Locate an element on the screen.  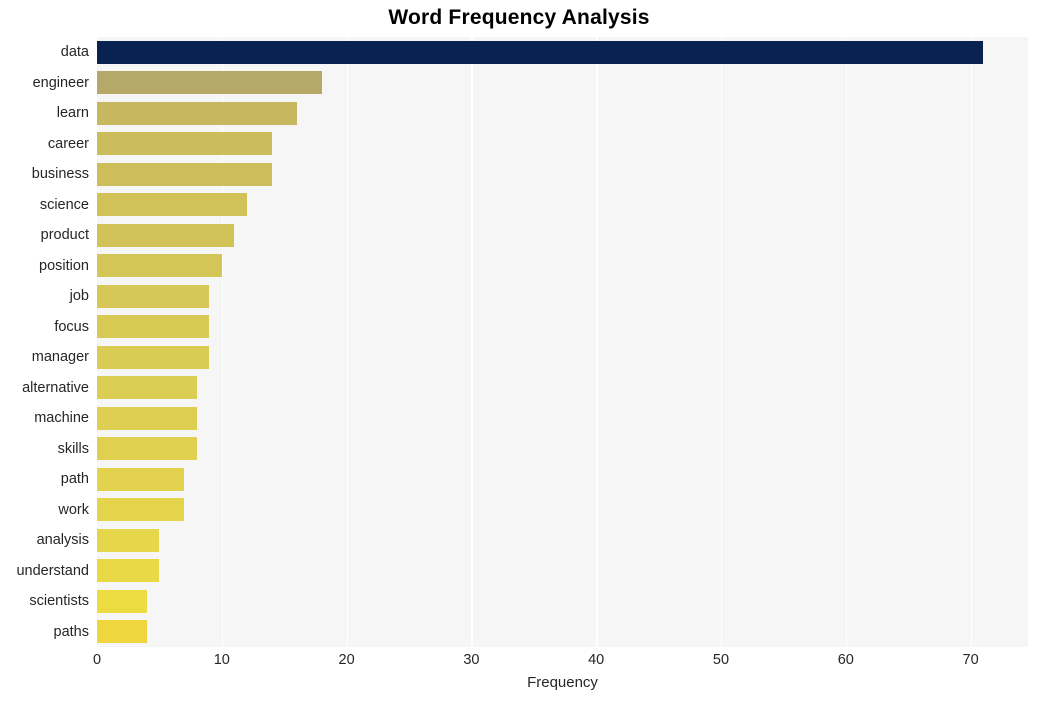
x-axis-tick-label: 0 is located at coordinates (97, 660).